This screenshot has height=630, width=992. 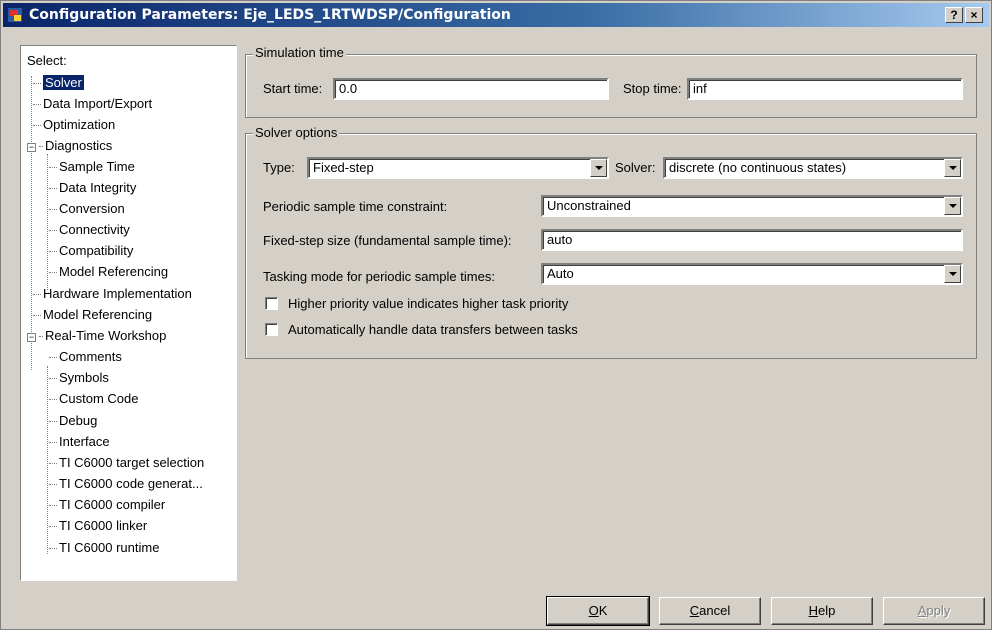 I want to click on tree-item-hardware-implementation: Hardware Implementation, so click(x=112, y=293).